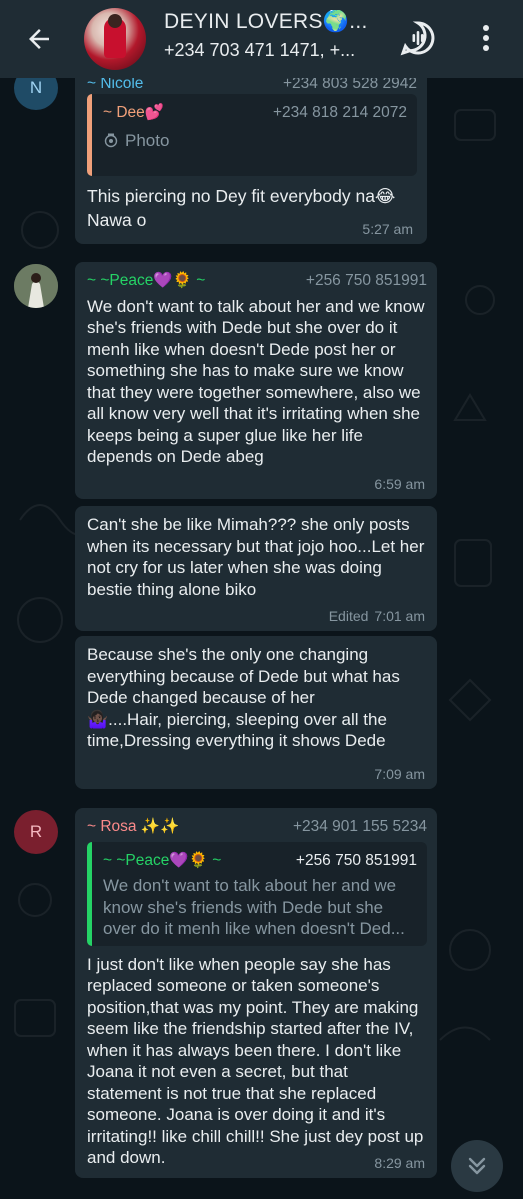 This screenshot has height=1199, width=523. Describe the element at coordinates (399, 1162) in the screenshot. I see `message-time: 8:29 am` at that location.